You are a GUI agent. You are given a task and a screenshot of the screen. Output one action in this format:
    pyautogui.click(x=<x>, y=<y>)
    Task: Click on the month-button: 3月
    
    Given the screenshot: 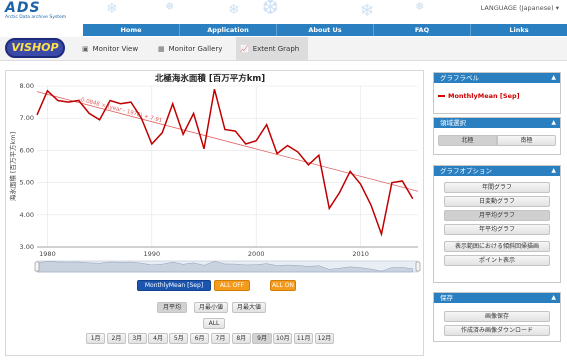 What is the action you would take?
    pyautogui.click(x=137, y=338)
    